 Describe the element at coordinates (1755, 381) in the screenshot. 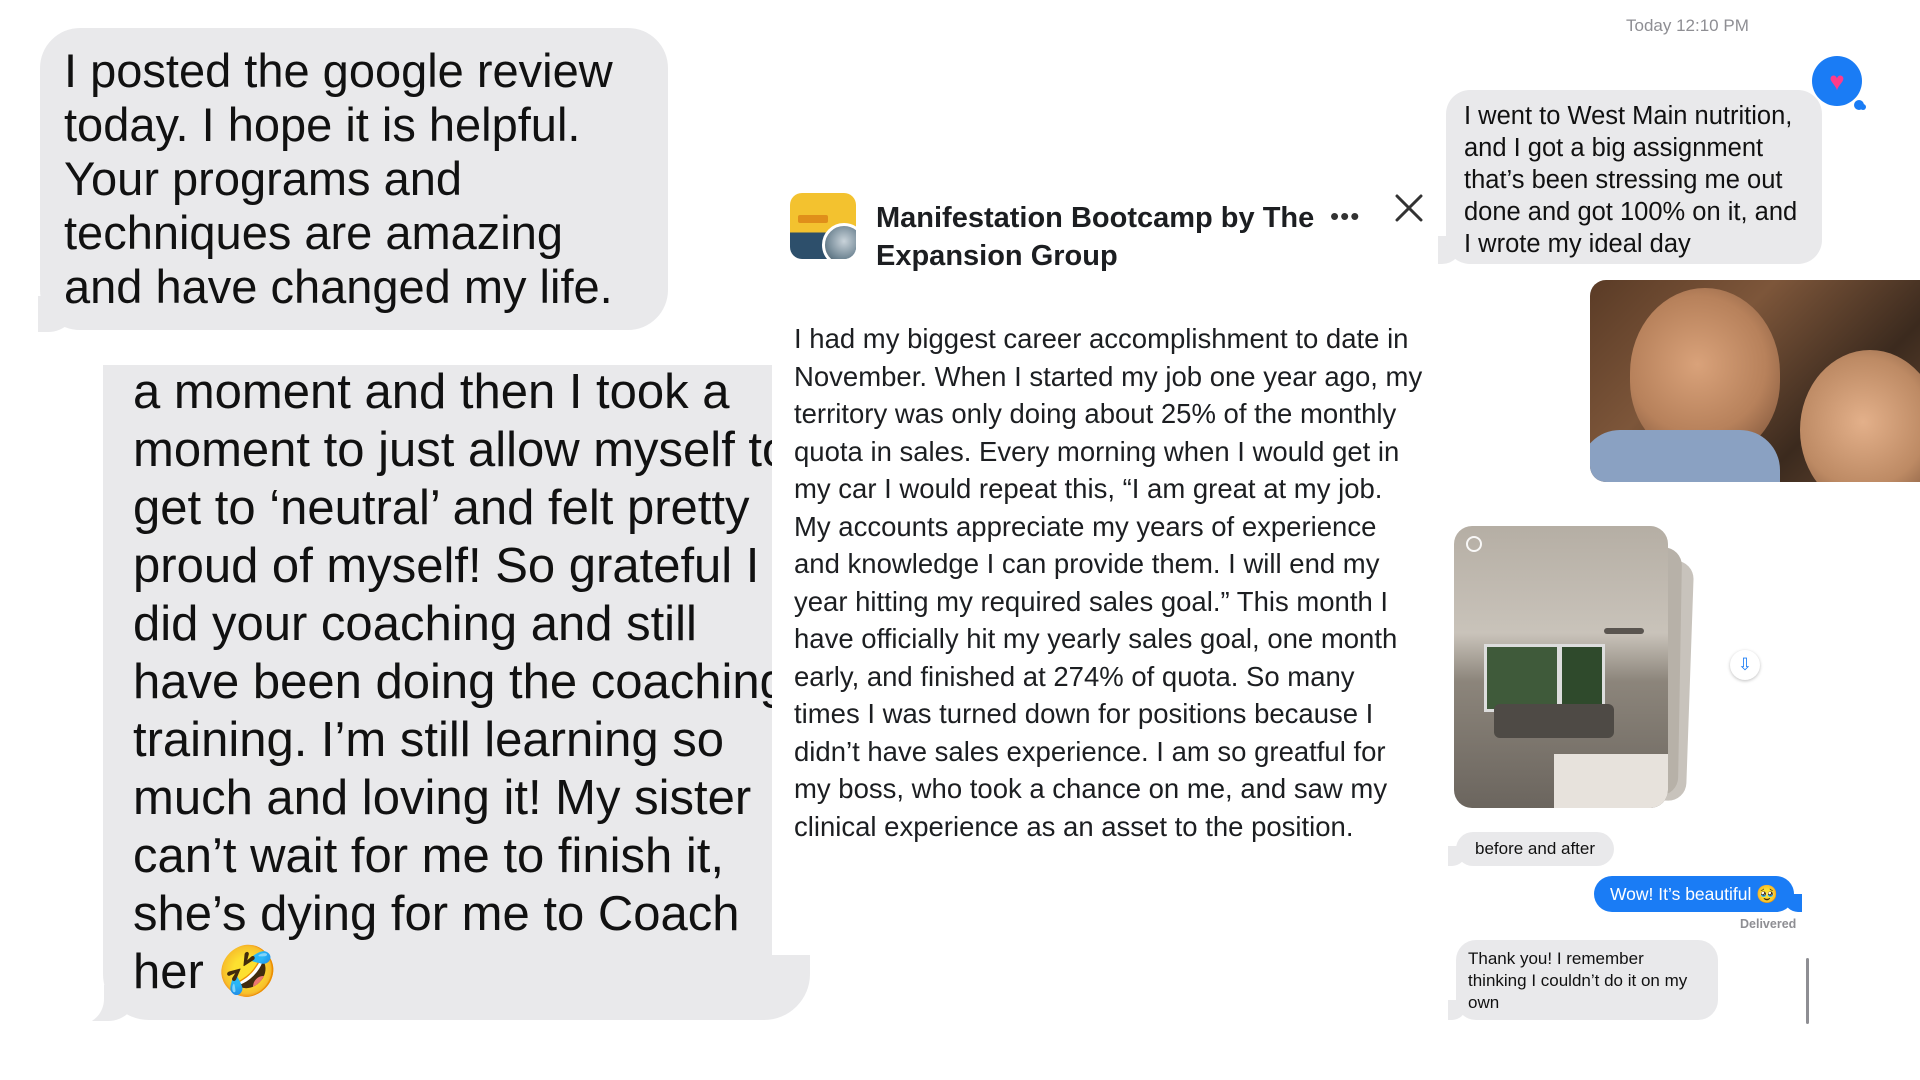

I see `video-thumbnail` at that location.